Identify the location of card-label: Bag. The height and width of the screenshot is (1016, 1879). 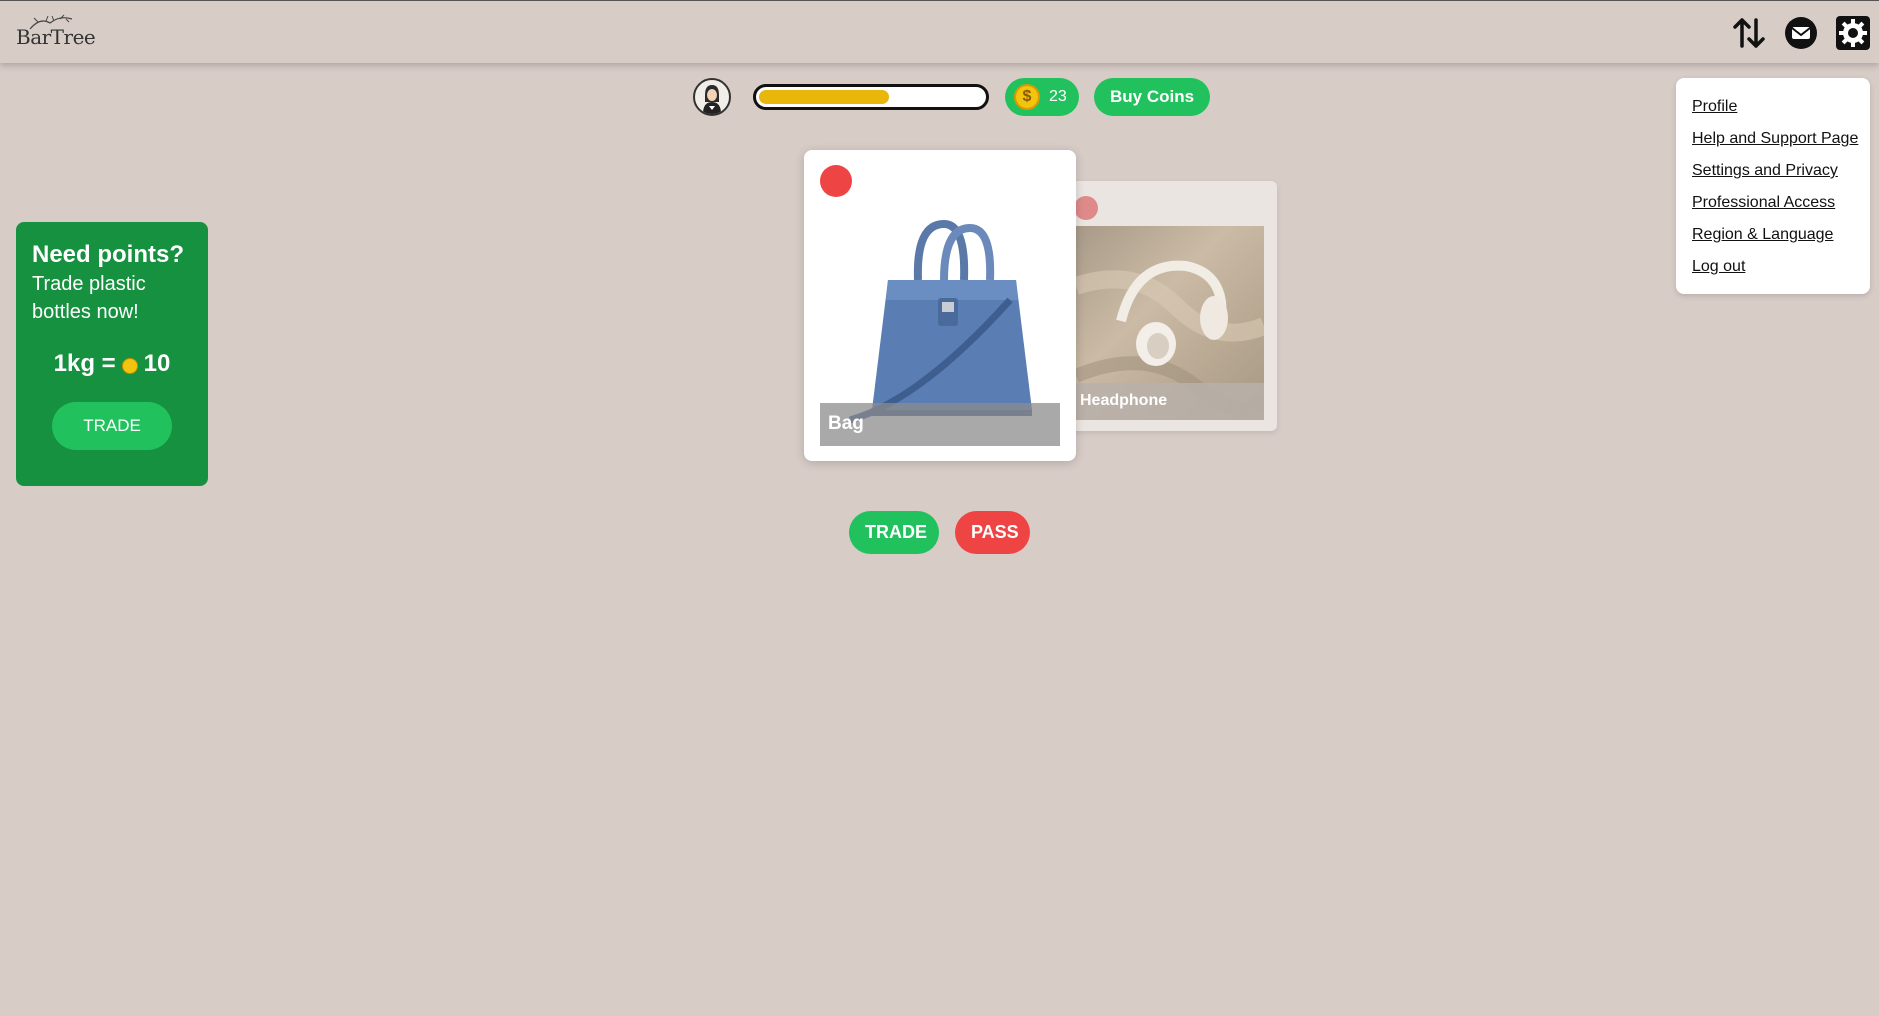
(940, 424).